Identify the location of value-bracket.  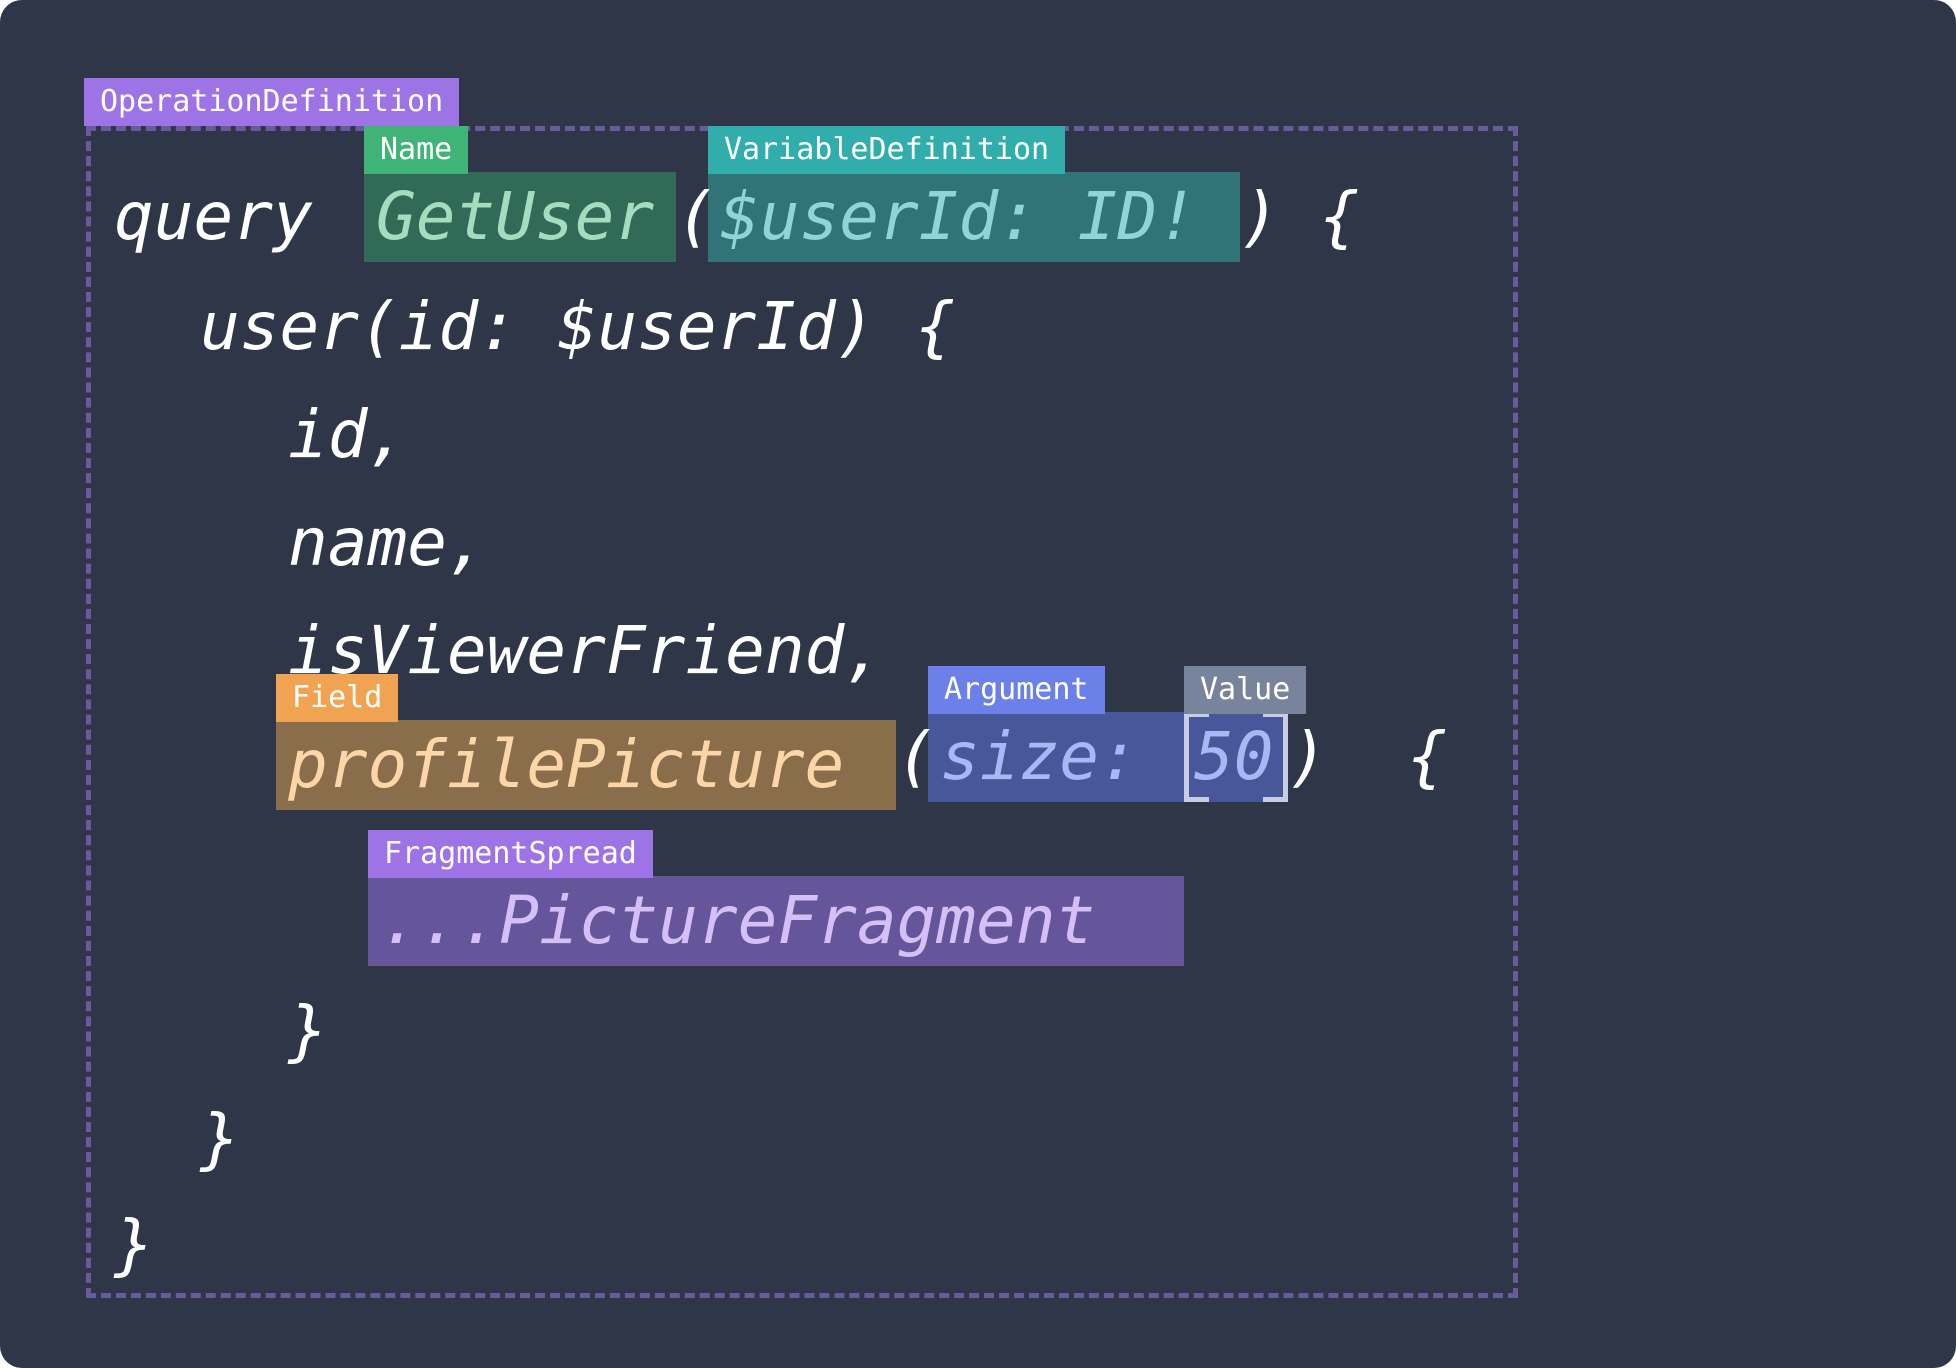
(1236, 757).